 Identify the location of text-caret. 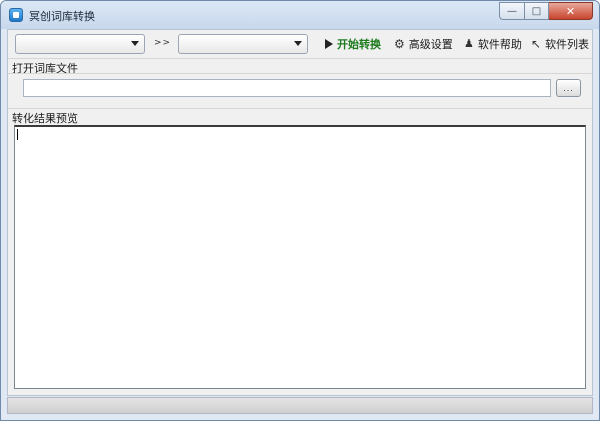
(17, 134).